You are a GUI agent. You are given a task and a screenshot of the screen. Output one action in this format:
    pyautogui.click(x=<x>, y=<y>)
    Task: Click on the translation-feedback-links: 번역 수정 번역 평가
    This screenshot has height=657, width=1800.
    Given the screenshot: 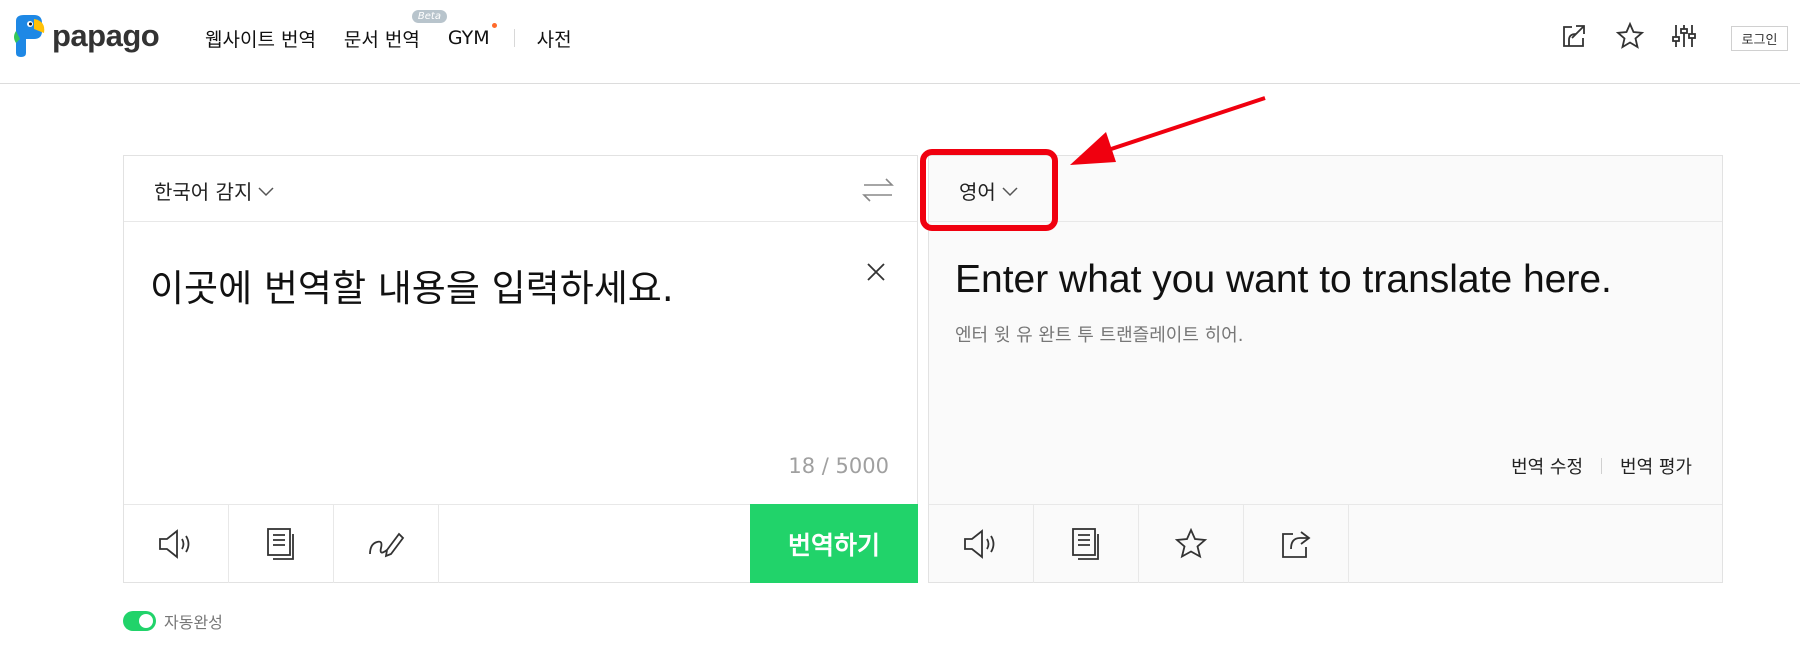 What is the action you would take?
    pyautogui.click(x=1601, y=466)
    